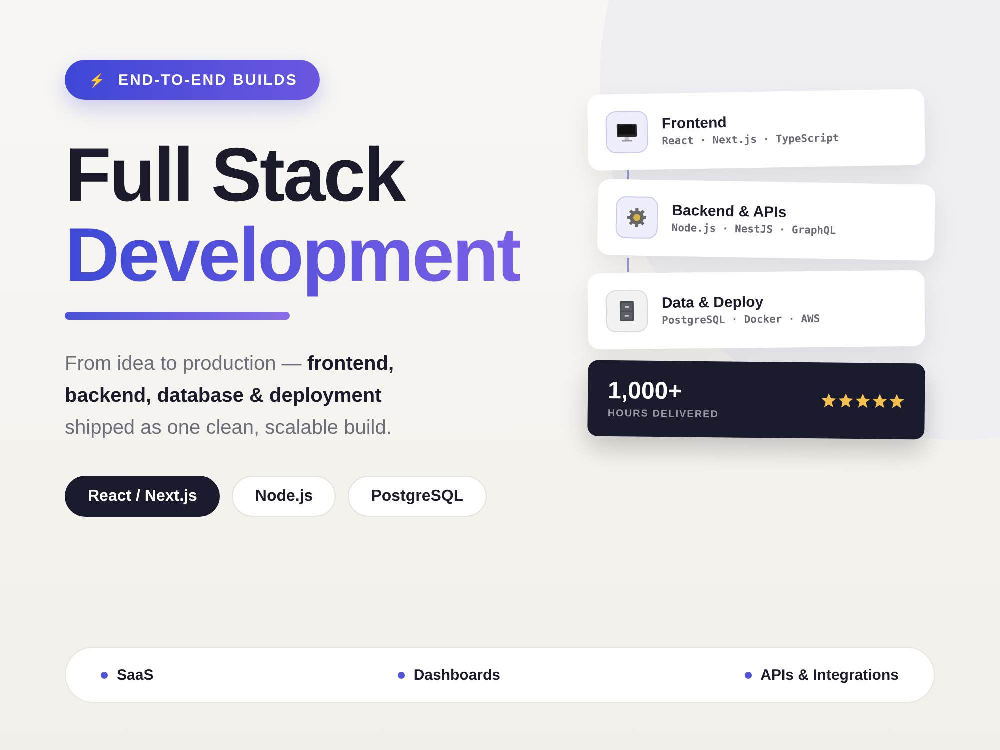 This screenshot has width=1000, height=750. I want to click on badge-icon: ⚡, so click(97, 80).